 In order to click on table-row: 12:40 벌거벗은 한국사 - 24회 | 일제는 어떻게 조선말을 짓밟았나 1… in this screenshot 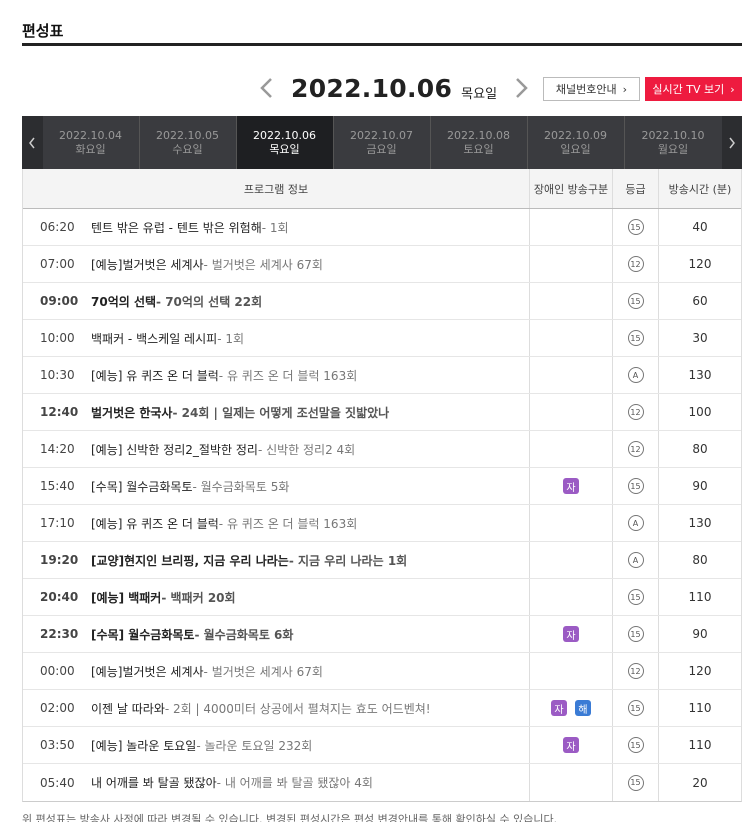, I will do `click(382, 412)`.